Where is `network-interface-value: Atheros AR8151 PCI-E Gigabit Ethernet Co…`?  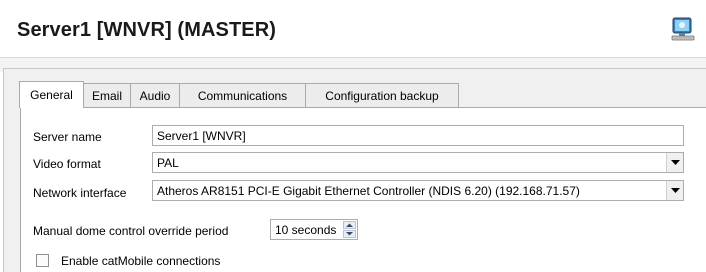
network-interface-value: Atheros AR8151 PCI-E Gigabit Ethernet Co… is located at coordinates (368, 191).